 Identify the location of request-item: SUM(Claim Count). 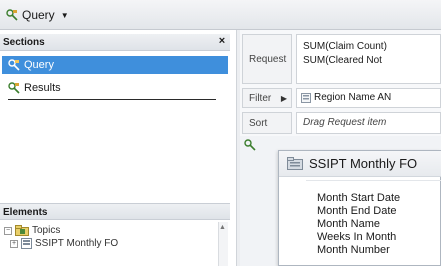
(371, 47).